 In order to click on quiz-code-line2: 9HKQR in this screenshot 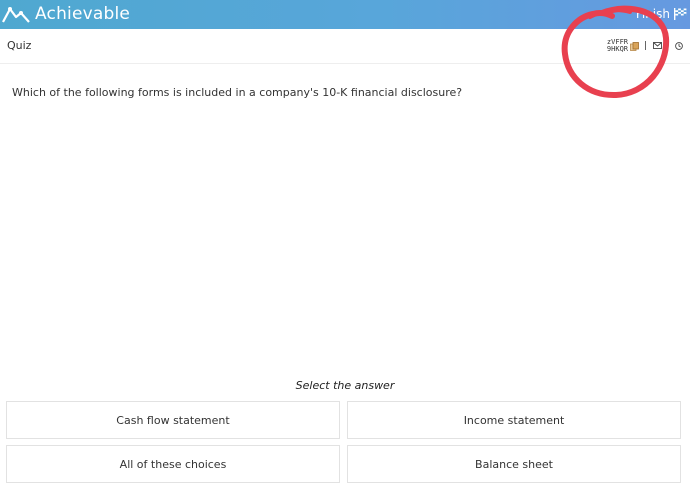, I will do `click(617, 49)`.